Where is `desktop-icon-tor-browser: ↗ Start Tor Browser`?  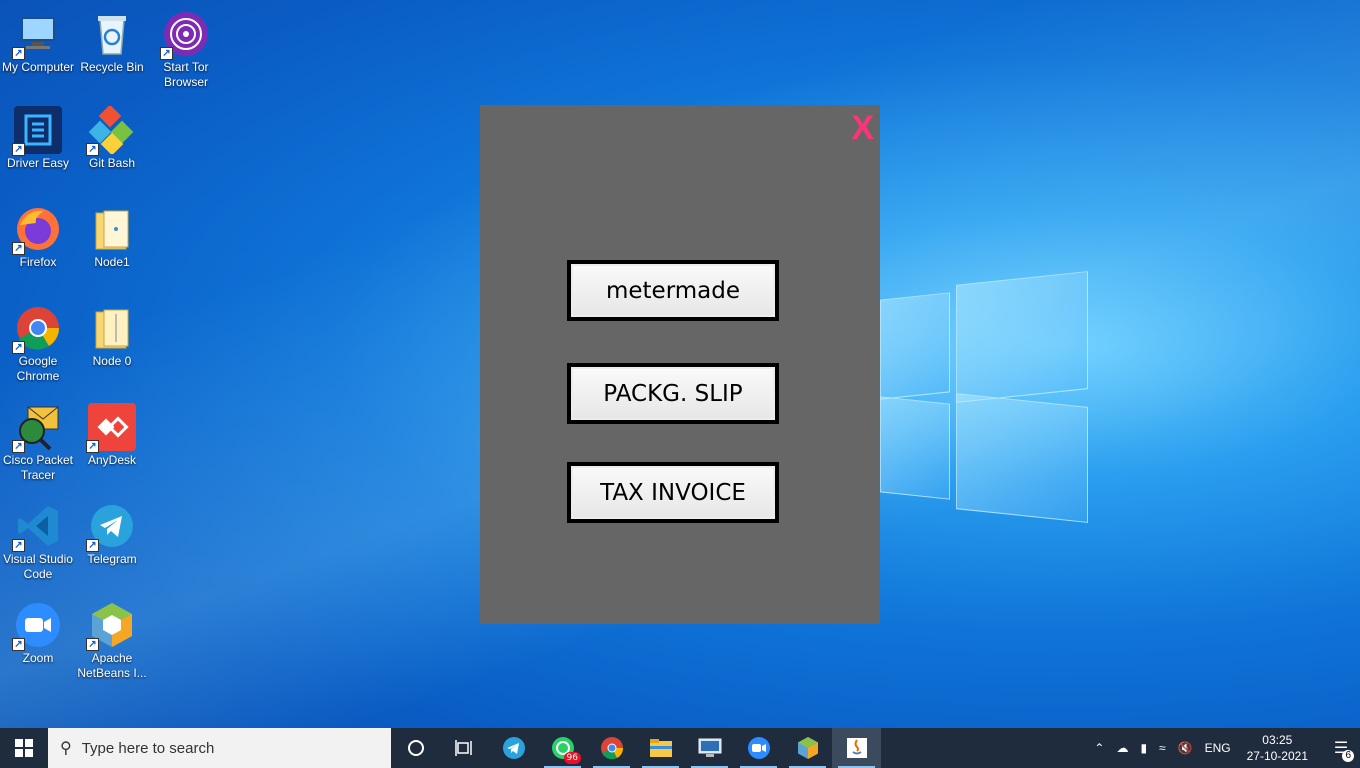 desktop-icon-tor-browser: ↗ Start Tor Browser is located at coordinates (186, 50).